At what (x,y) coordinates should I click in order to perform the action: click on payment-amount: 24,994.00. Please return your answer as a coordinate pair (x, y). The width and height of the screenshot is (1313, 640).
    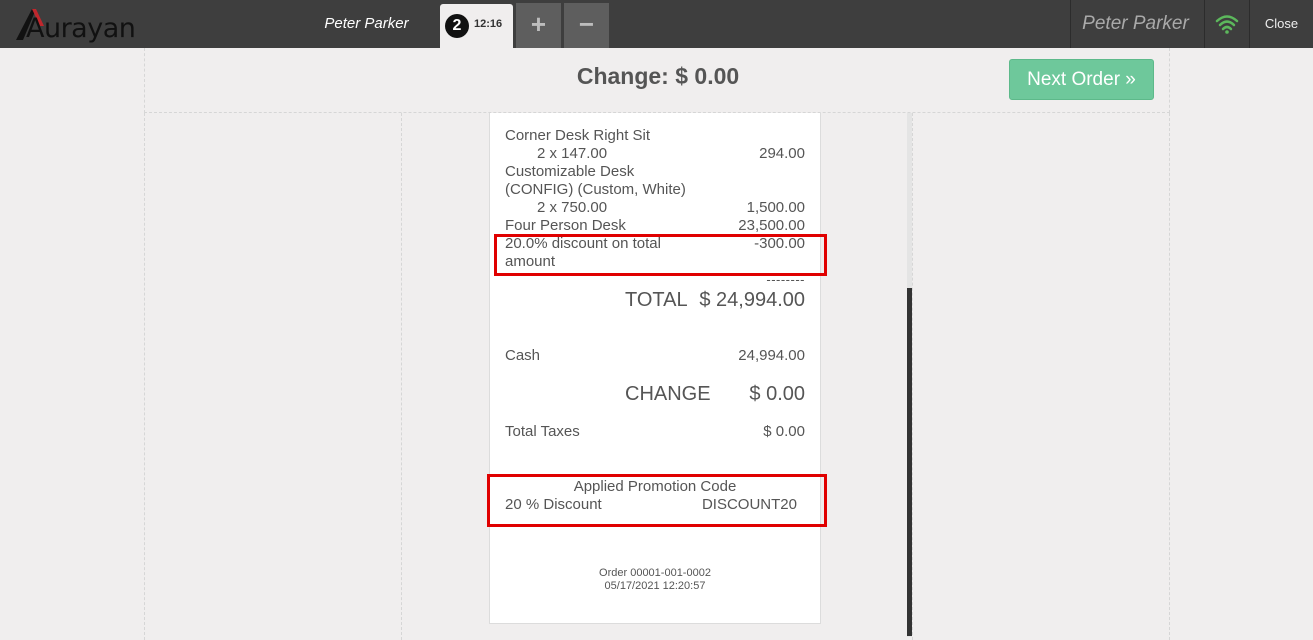
    Looking at the image, I should click on (771, 355).